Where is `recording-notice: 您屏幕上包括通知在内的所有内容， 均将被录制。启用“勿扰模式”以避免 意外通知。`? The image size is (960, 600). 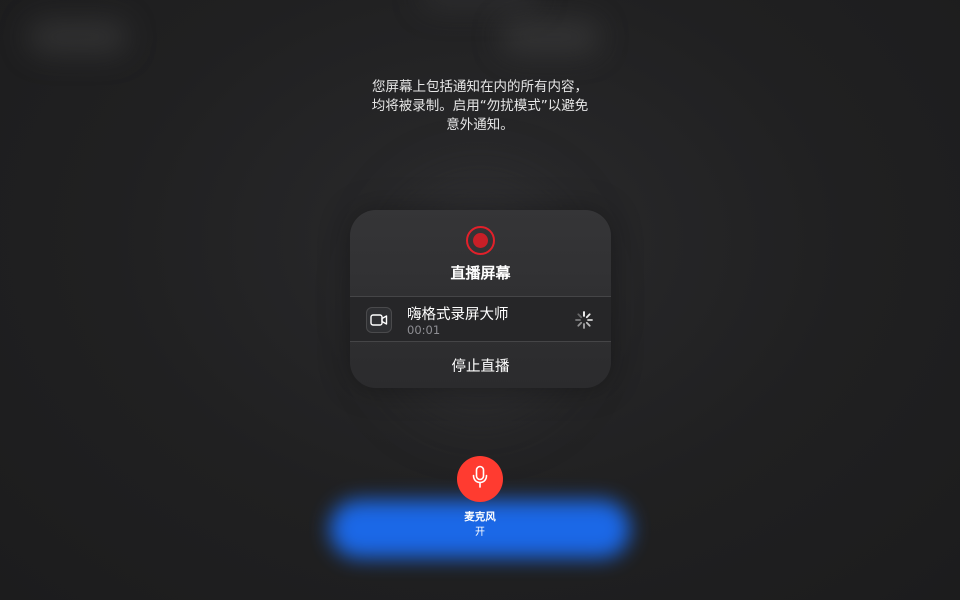 recording-notice: 您屏幕上包括通知在内的所有内容， 均将被录制。启用“勿扰模式”以避免 意外通知。 is located at coordinates (480, 106).